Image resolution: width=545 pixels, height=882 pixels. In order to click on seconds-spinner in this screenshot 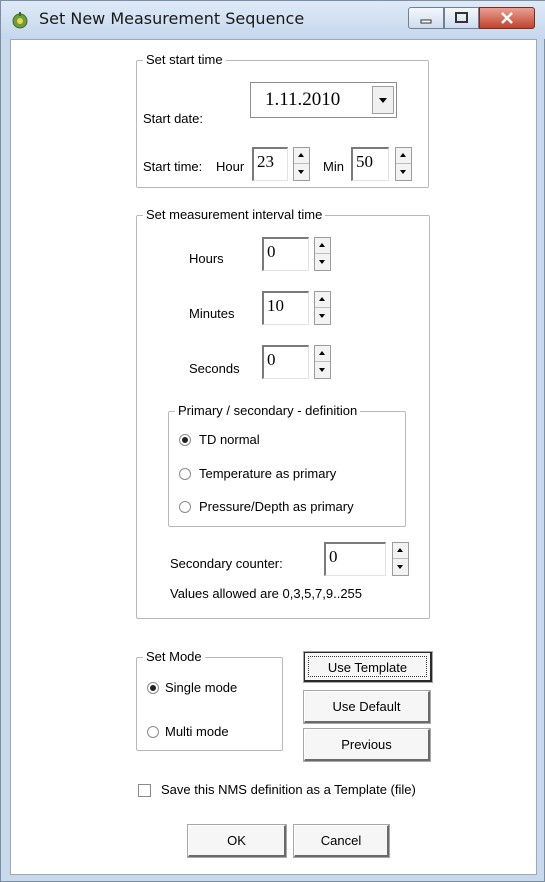, I will do `click(322, 362)`.